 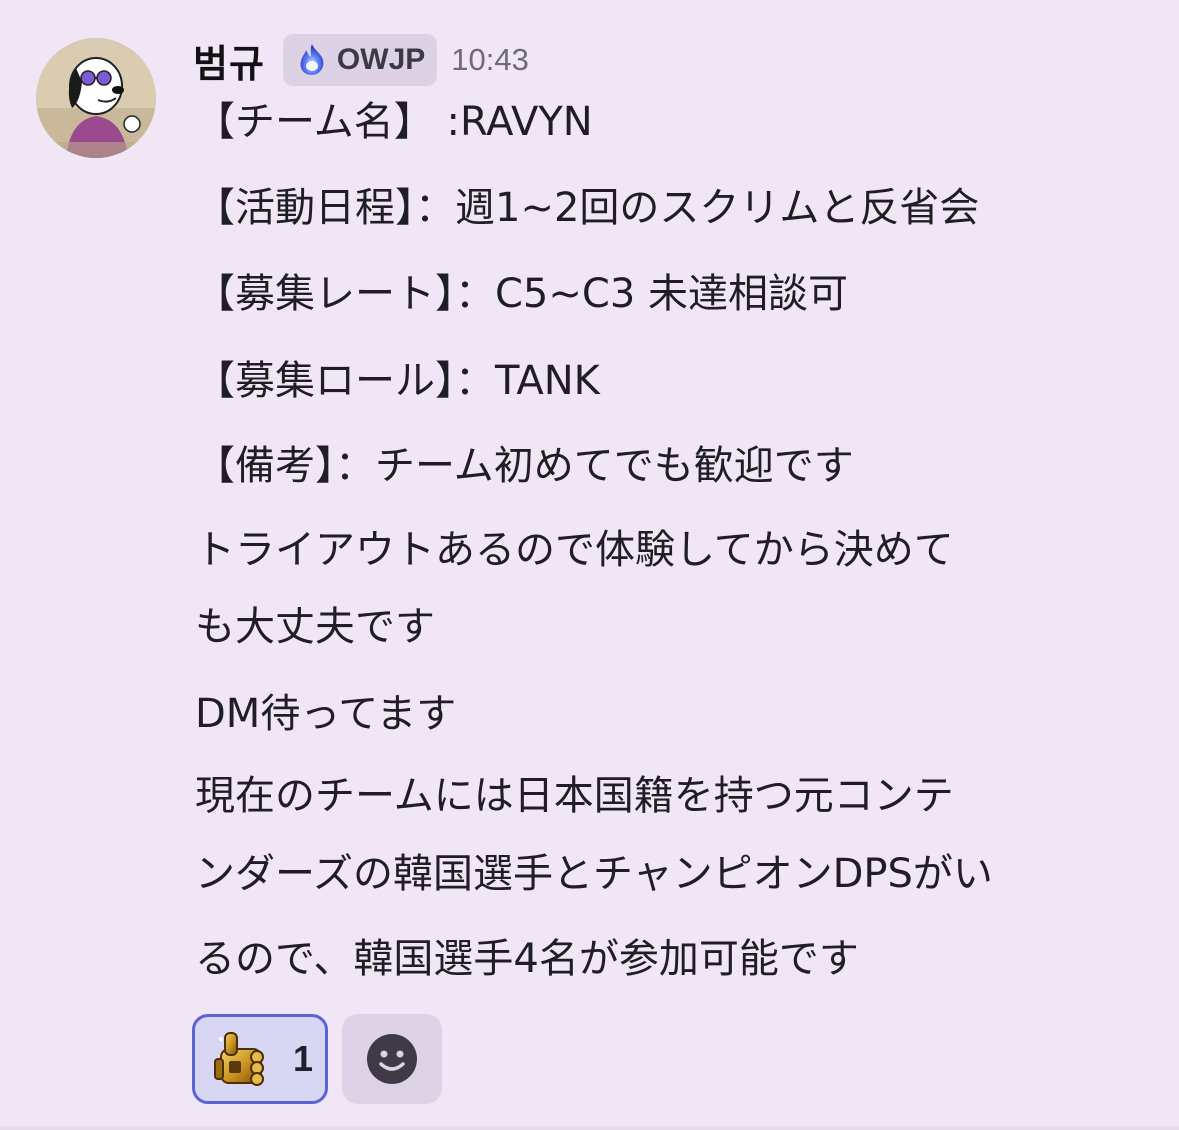 I want to click on server-tag-label: OWJP, so click(x=381, y=59).